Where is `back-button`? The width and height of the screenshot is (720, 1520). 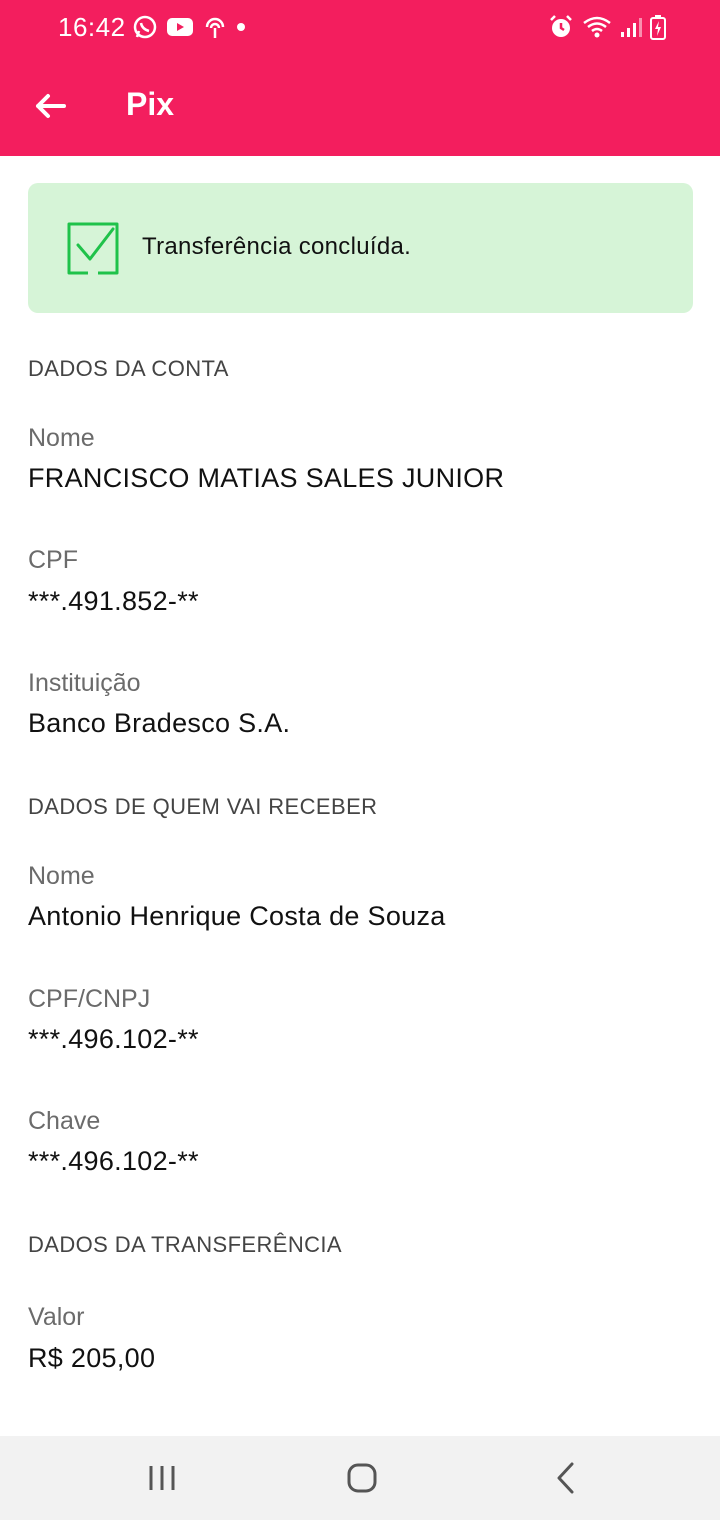 back-button is located at coordinates (50, 106).